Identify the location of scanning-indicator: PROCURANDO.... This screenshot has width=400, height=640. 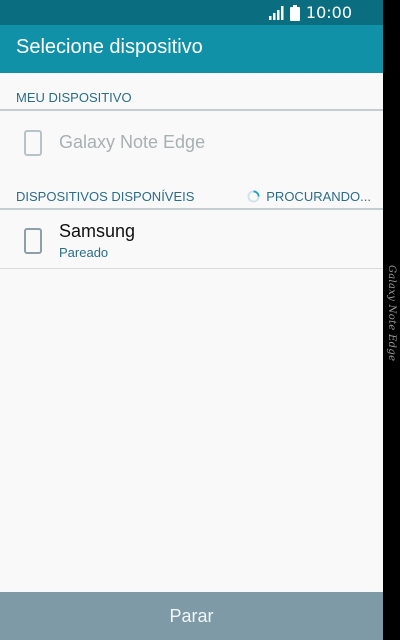
(309, 196).